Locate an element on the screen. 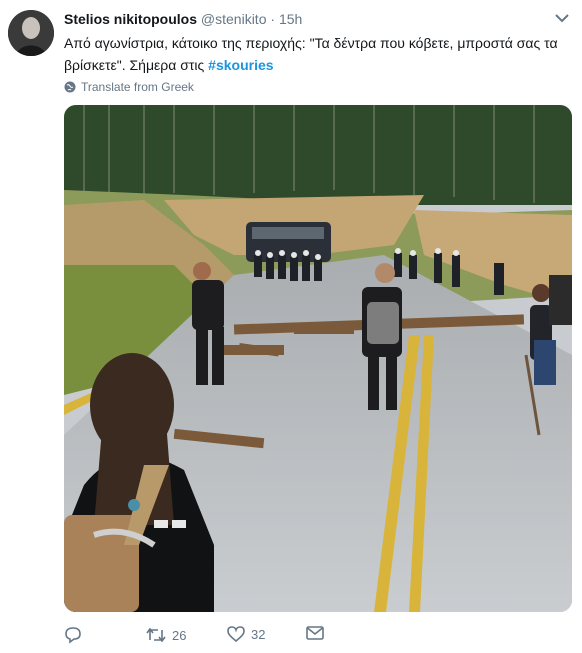 The image size is (582, 653). hashtag-link: #skouries is located at coordinates (240, 65).